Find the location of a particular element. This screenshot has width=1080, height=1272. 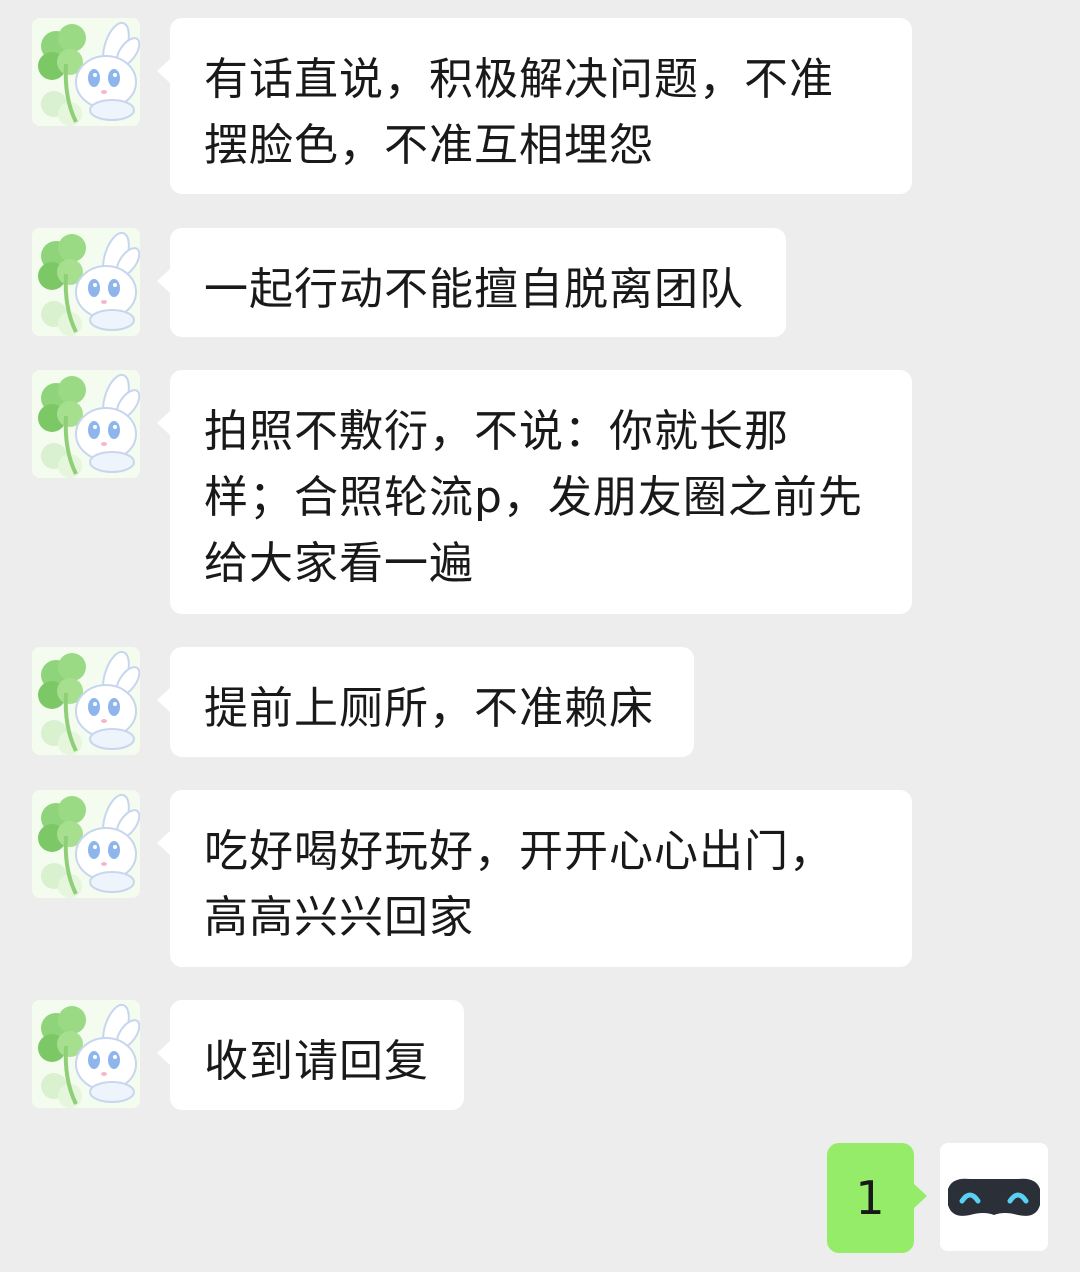

message-bubble: 拍照不敷衍，不说：你就长那样；合照轮流p，发朋友圈之前先给大家看一遍 is located at coordinates (534, 492).